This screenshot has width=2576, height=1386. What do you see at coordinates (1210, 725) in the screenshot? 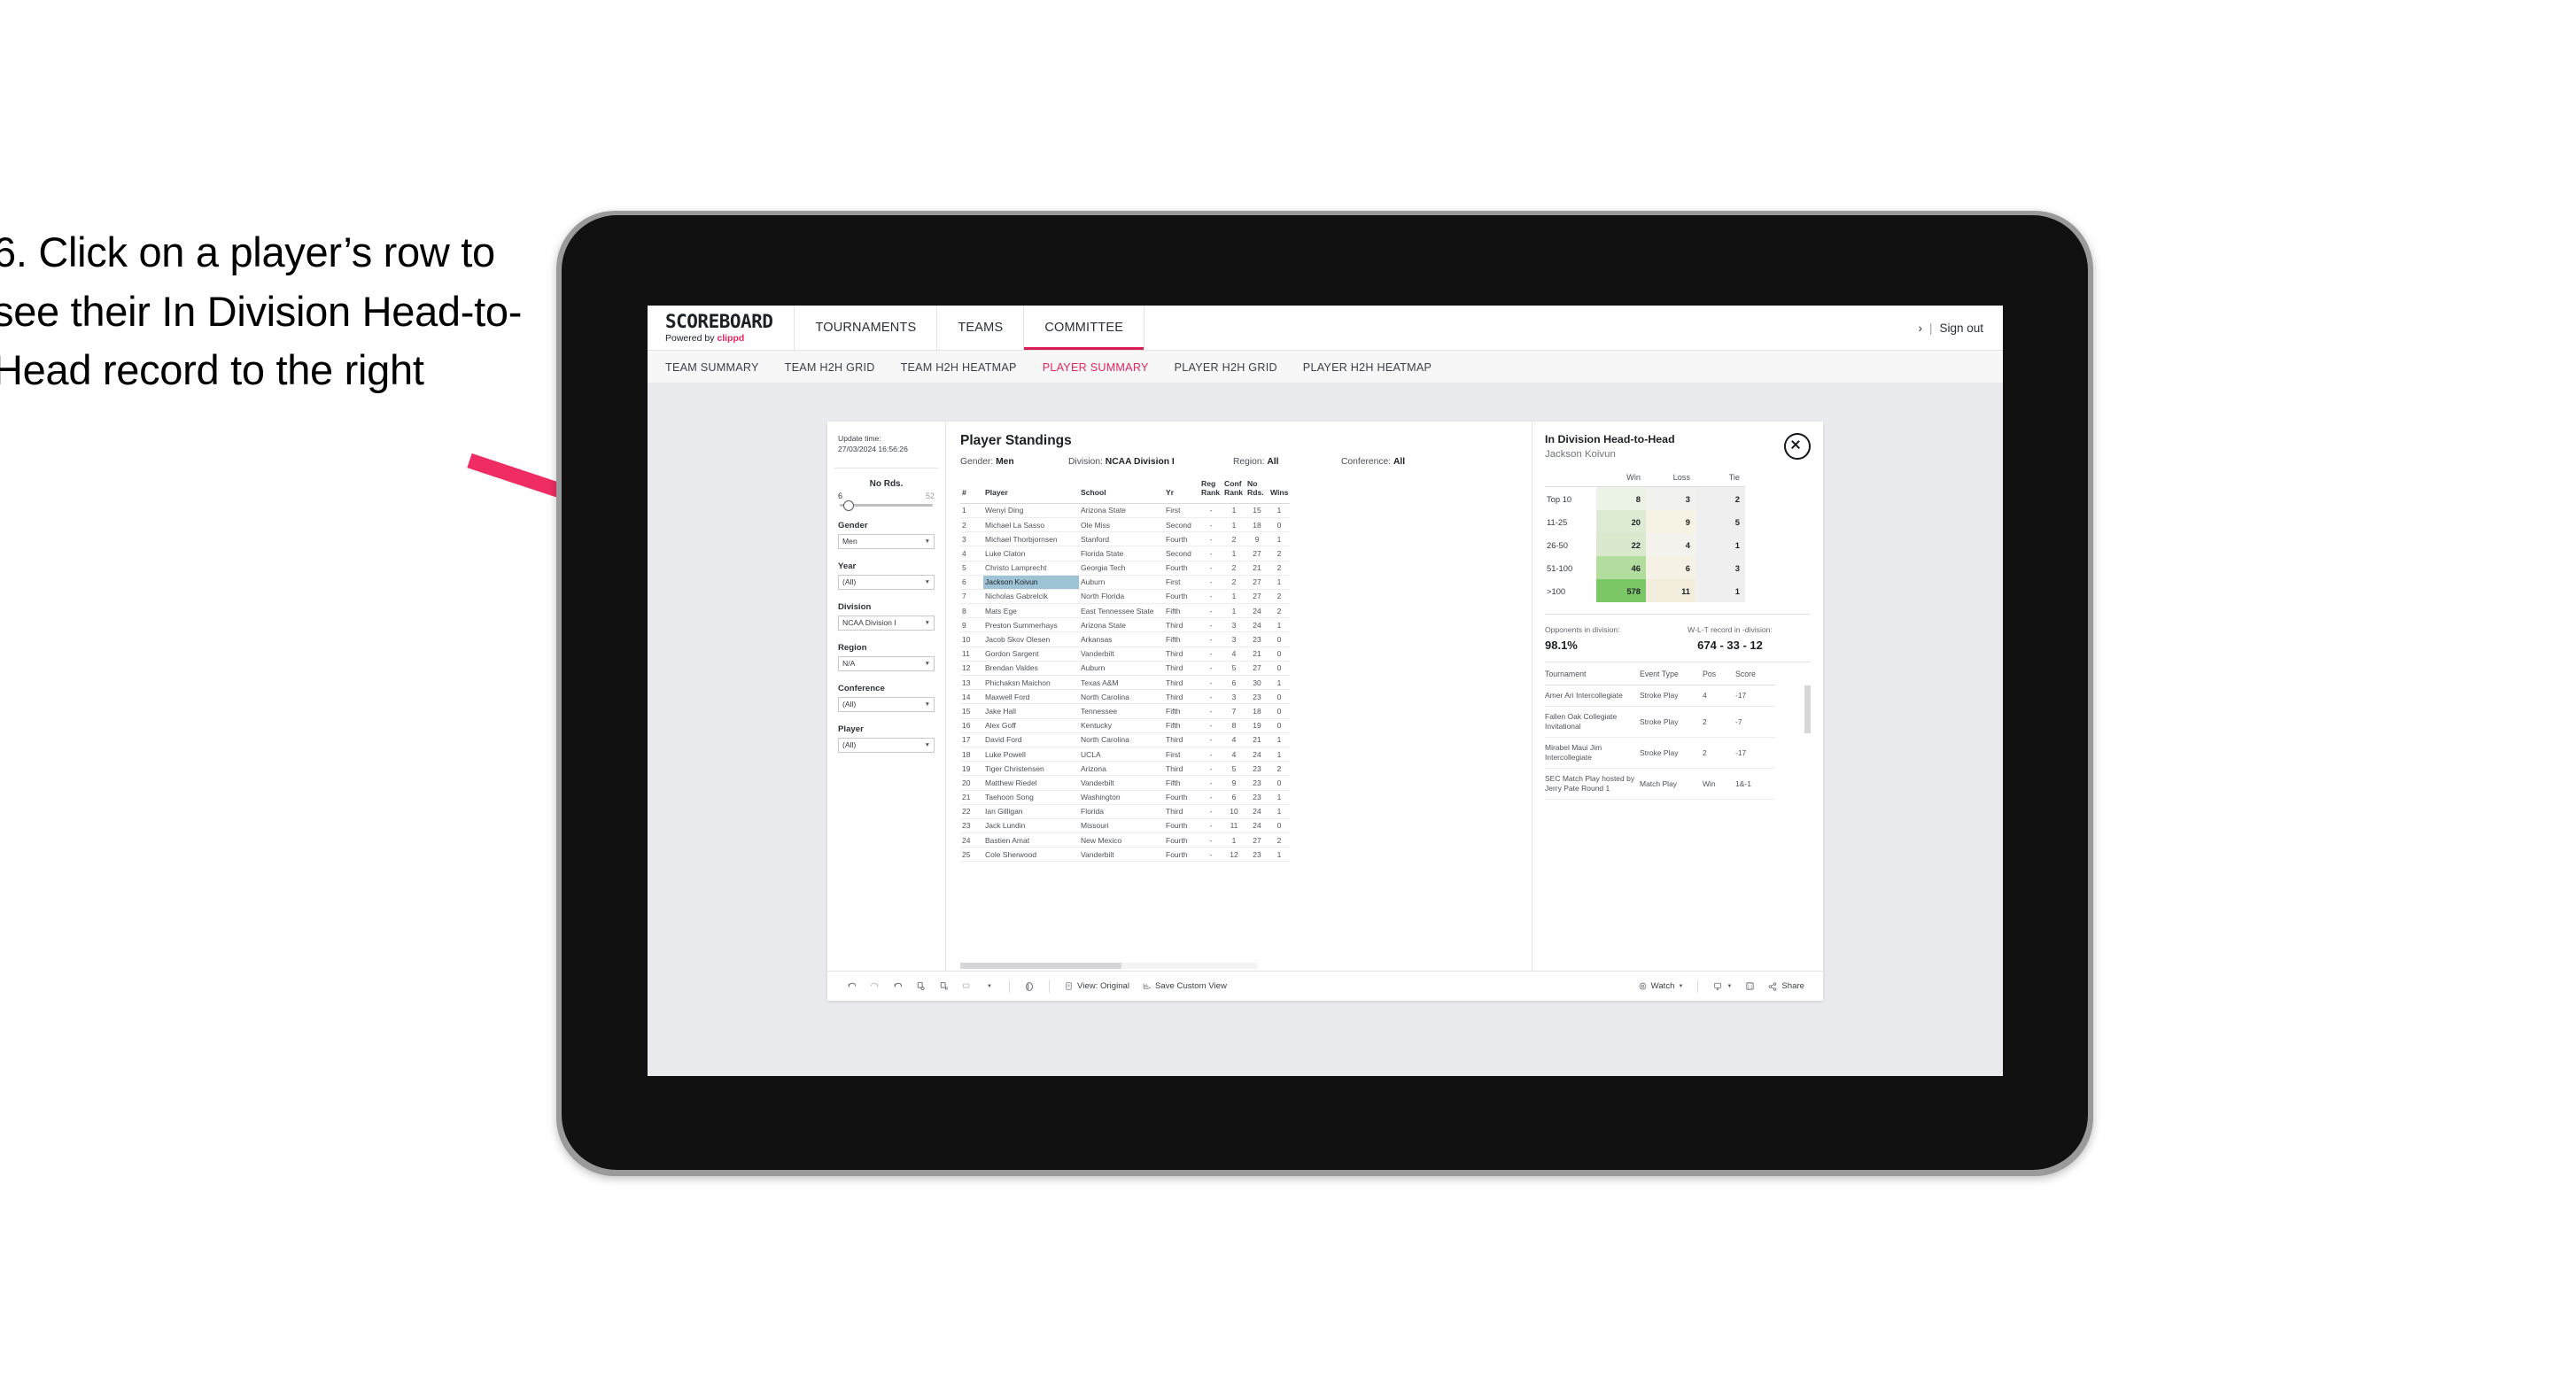
I see `row-reg-rank: -` at bounding box center [1210, 725].